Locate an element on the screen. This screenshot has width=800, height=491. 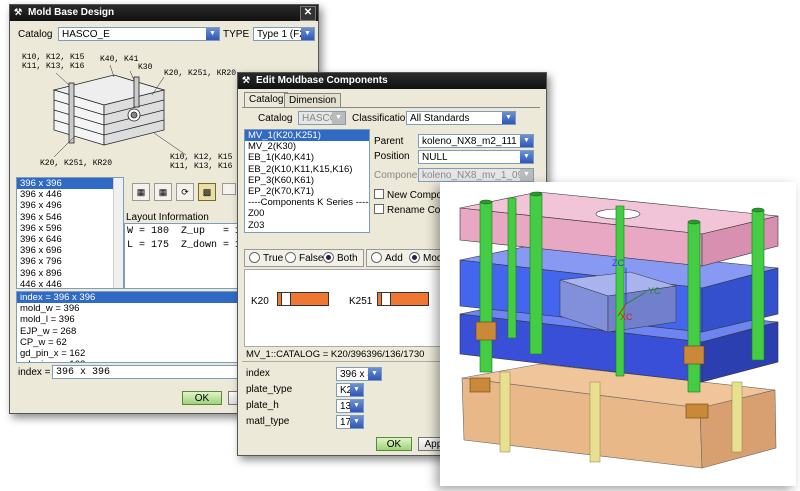
mold-base-titlebar: ⚒ Mold Base Design ✕ is located at coordinates (164, 13).